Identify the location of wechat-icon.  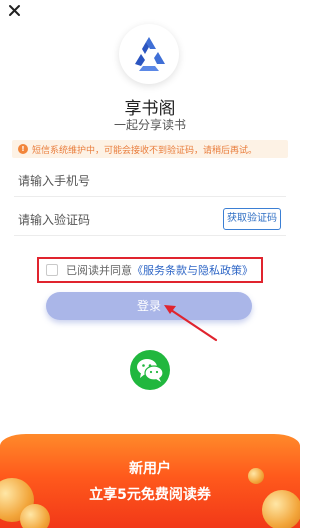
(150, 370).